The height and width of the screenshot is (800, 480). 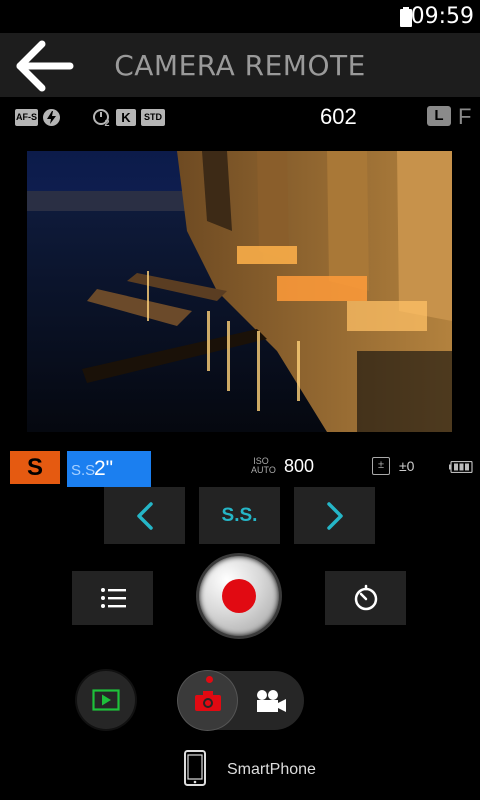 I want to click on playback-icon, so click(x=106, y=700).